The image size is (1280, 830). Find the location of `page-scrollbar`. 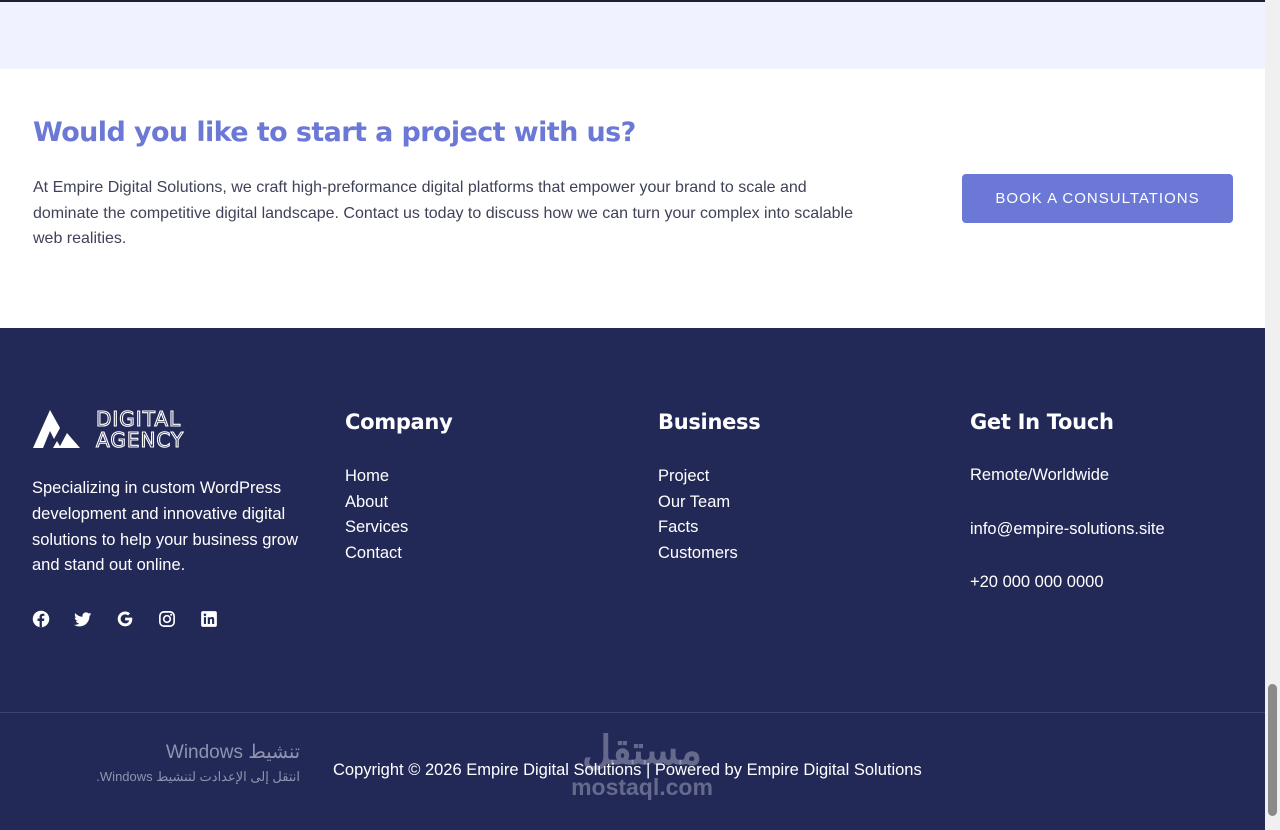

page-scrollbar is located at coordinates (1272, 415).